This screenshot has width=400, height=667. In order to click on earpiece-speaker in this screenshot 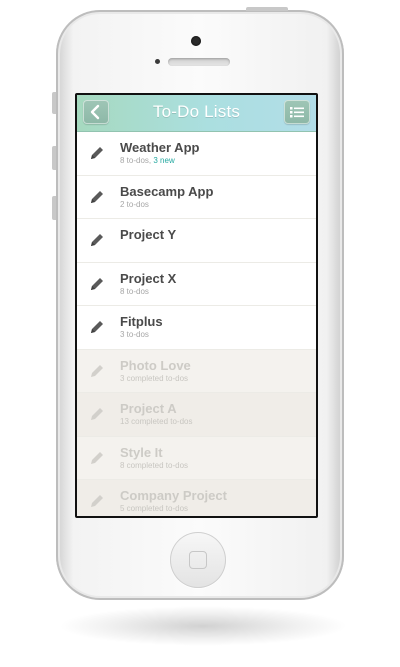, I will do `click(199, 62)`.